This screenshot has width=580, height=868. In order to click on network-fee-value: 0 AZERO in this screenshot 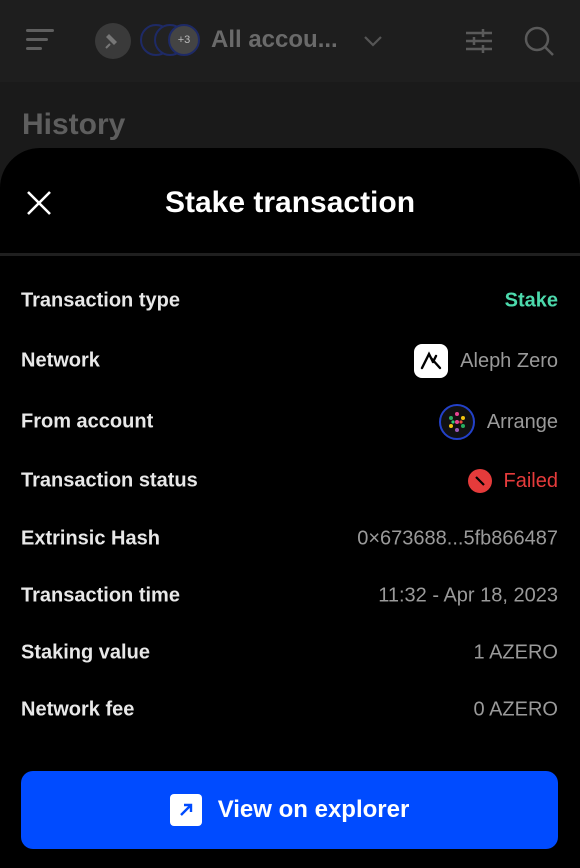, I will do `click(516, 709)`.